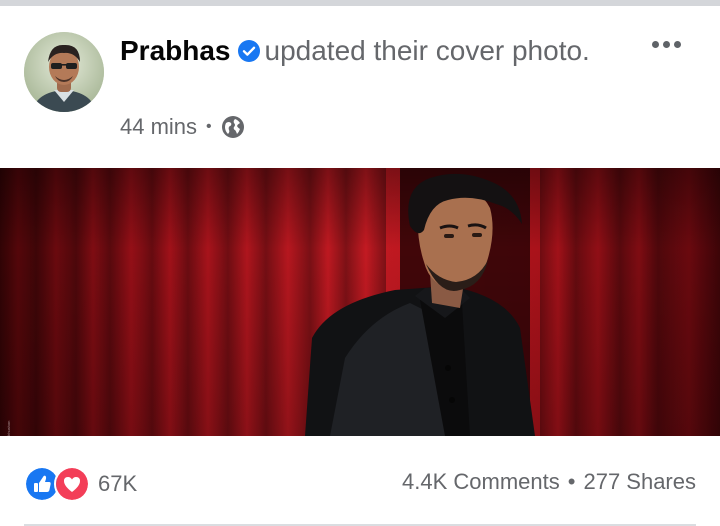  Describe the element at coordinates (233, 127) in the screenshot. I see `globe-icon` at that location.